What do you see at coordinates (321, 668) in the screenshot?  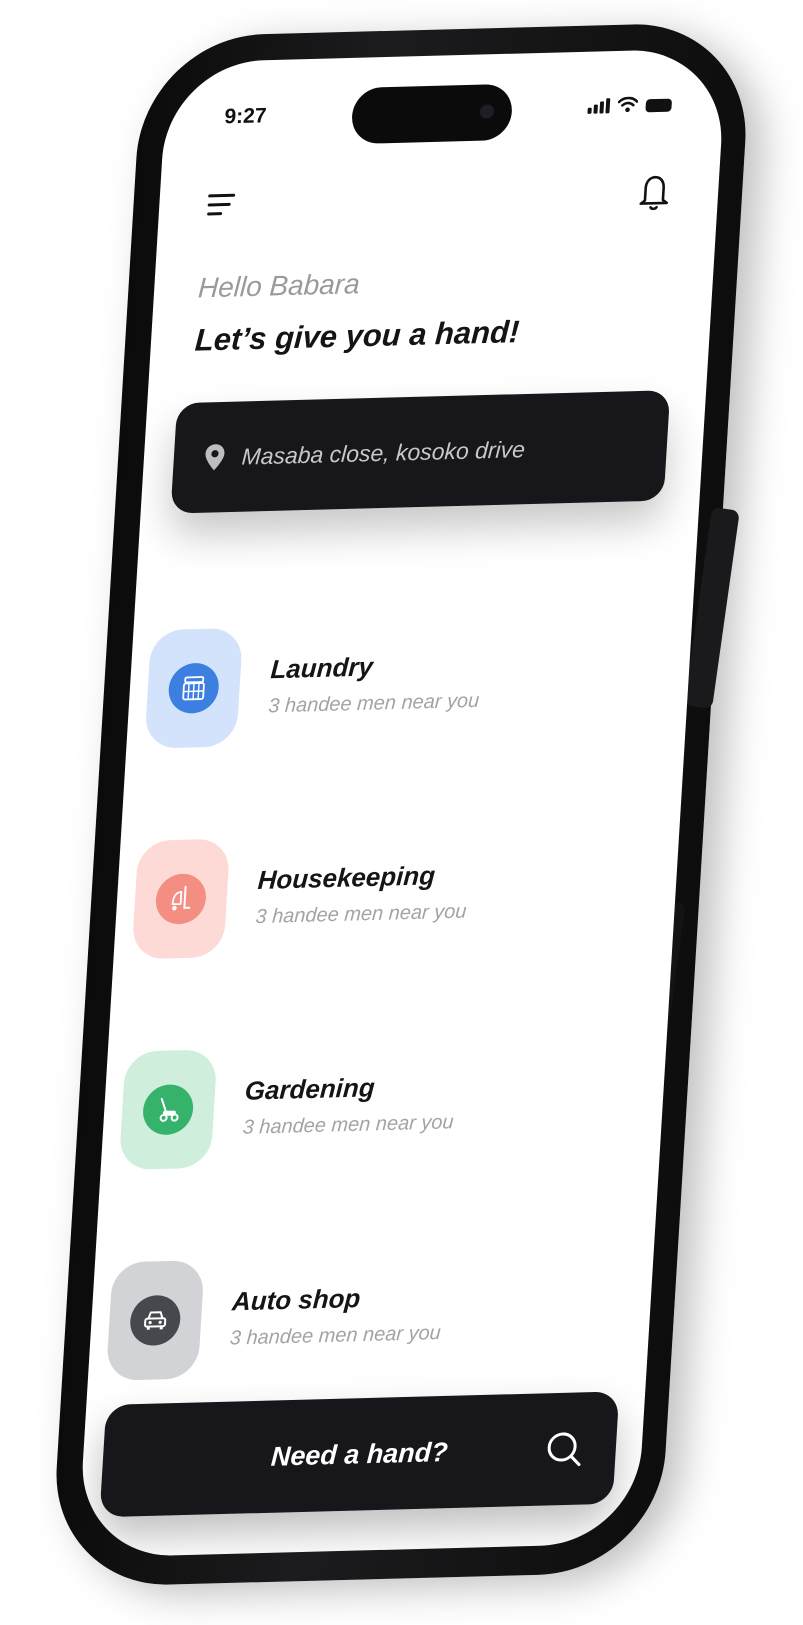 I see `service-name: Laundry` at bounding box center [321, 668].